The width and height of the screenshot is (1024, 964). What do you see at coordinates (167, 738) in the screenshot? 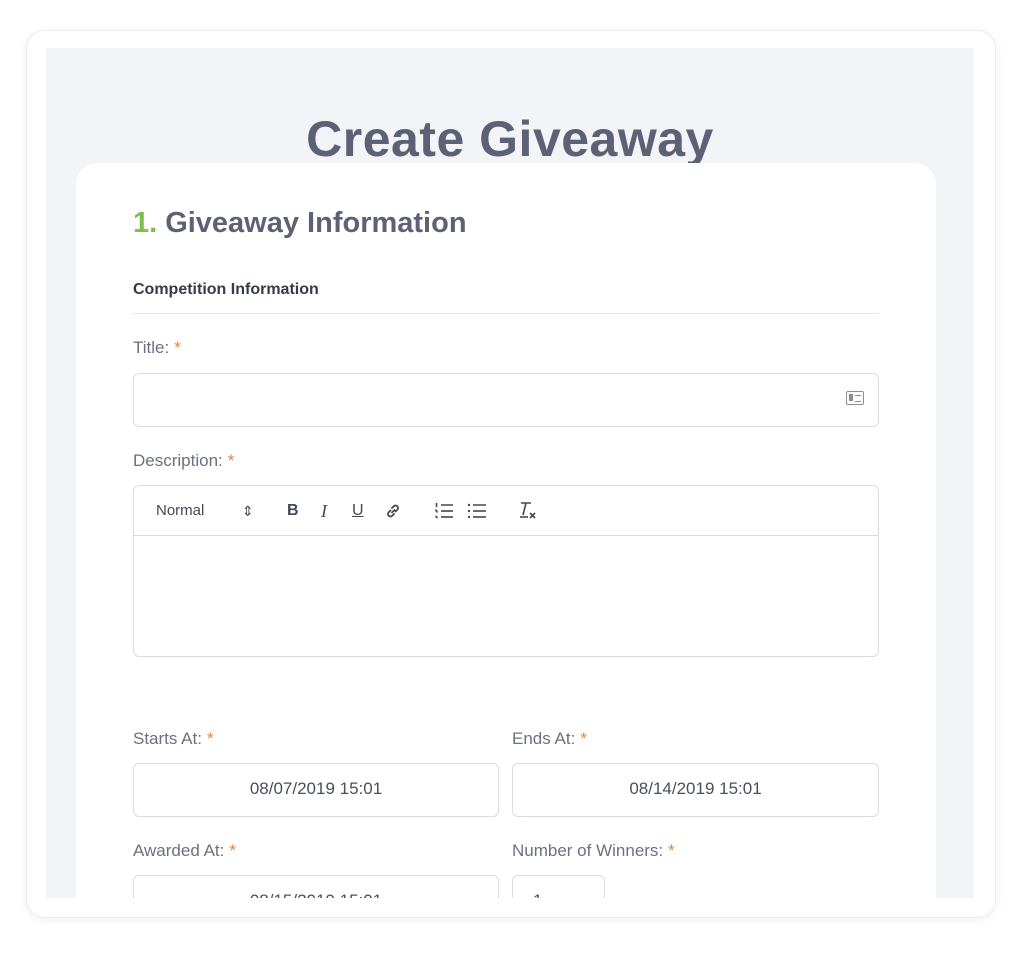
I see `starts-at-label-text: Starts At:` at bounding box center [167, 738].